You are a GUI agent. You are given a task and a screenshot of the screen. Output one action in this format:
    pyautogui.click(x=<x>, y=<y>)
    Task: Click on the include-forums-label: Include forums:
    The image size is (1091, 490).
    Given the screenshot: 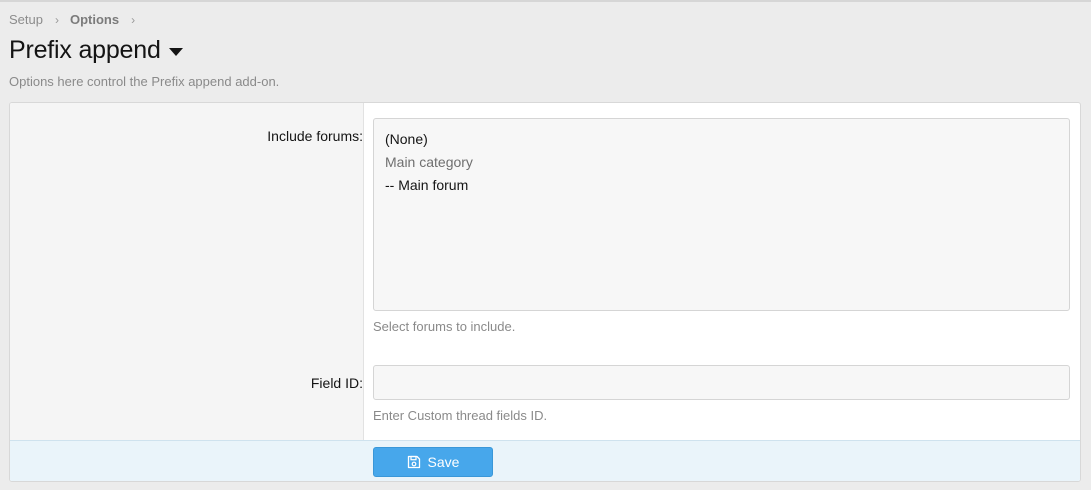 What is the action you would take?
    pyautogui.click(x=315, y=136)
    